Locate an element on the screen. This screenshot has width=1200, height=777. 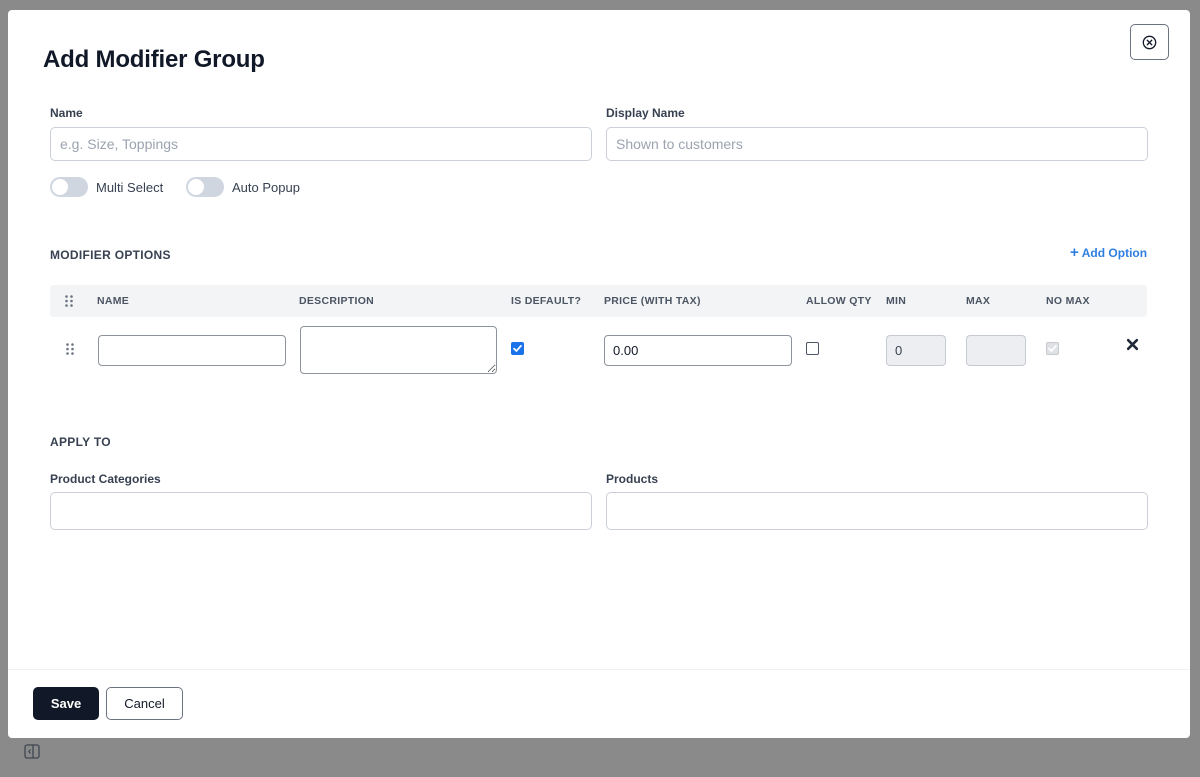
column-header-min: MIN is located at coordinates (896, 301).